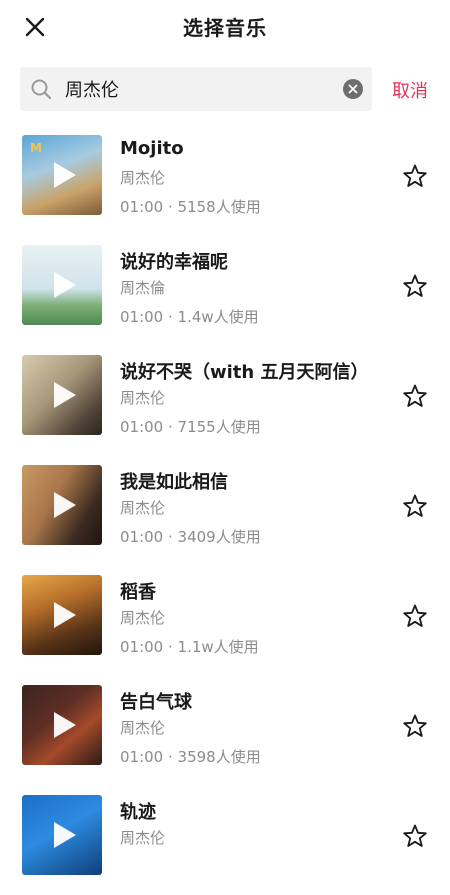  Describe the element at coordinates (190, 757) in the screenshot. I see `song-meta: 01:00 · 3598人使用` at that location.